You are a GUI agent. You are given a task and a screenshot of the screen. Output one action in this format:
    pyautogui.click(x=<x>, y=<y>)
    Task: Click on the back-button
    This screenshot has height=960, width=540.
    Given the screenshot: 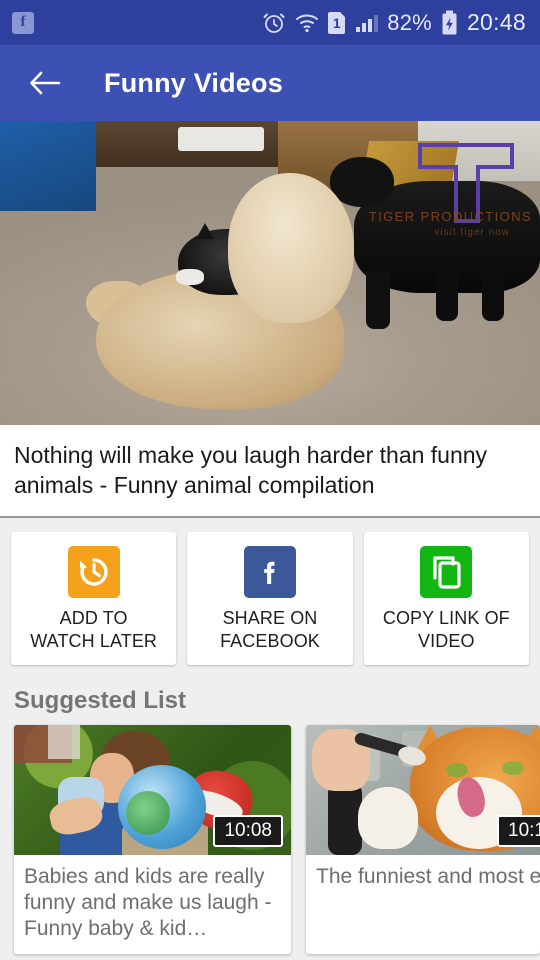 What is the action you would take?
    pyautogui.click(x=45, y=83)
    